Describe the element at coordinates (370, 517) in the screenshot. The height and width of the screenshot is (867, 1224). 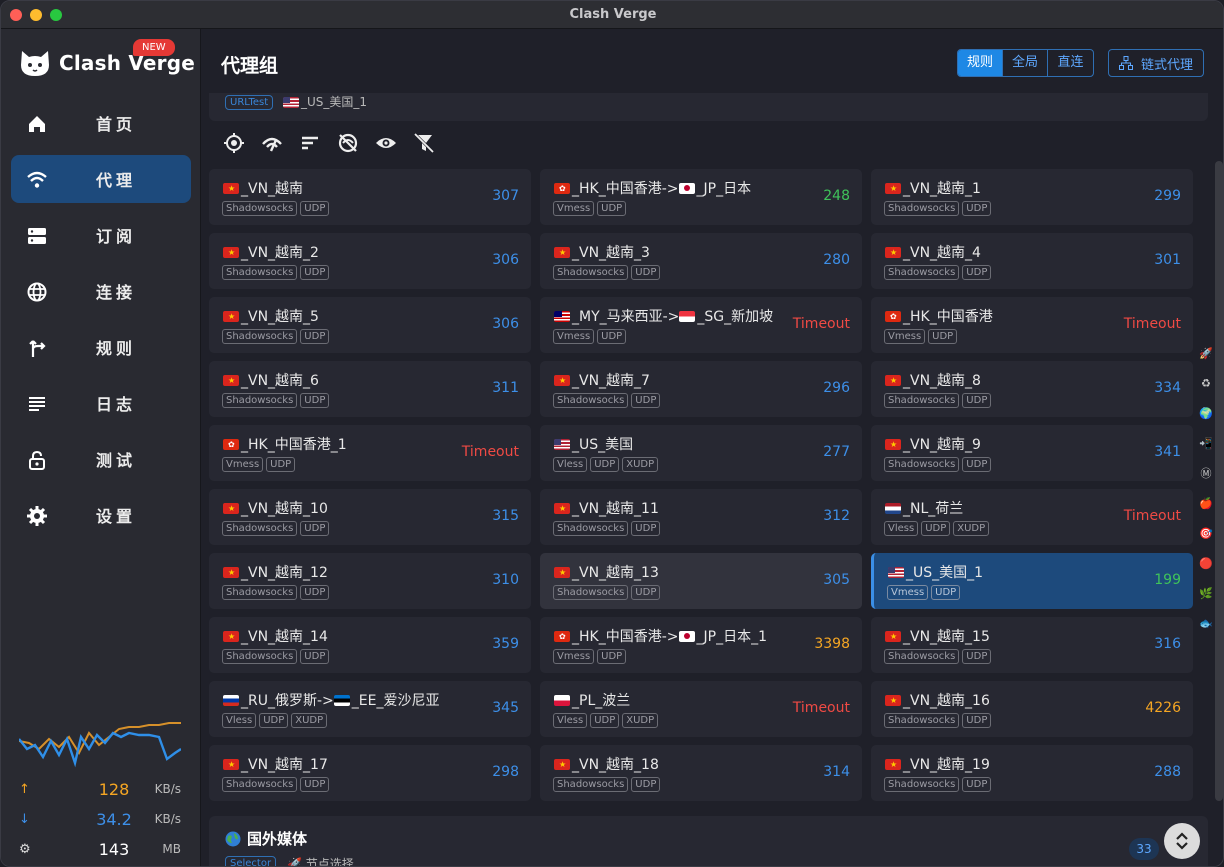
I see `proxy-card: ★ _VN_越南_10 Shadowsocks UDP 315` at that location.